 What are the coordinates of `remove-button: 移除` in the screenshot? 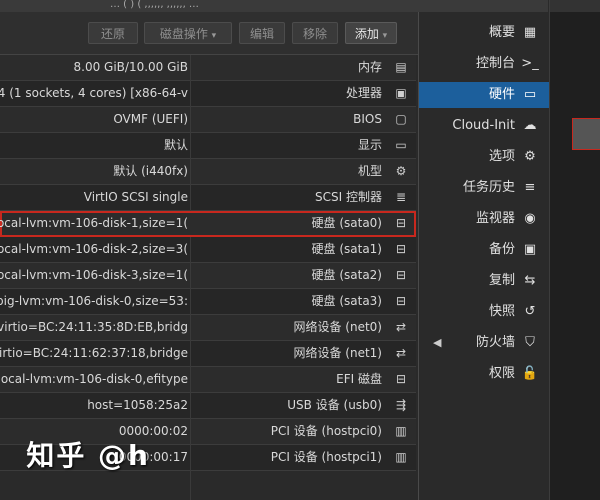 It's located at (315, 33).